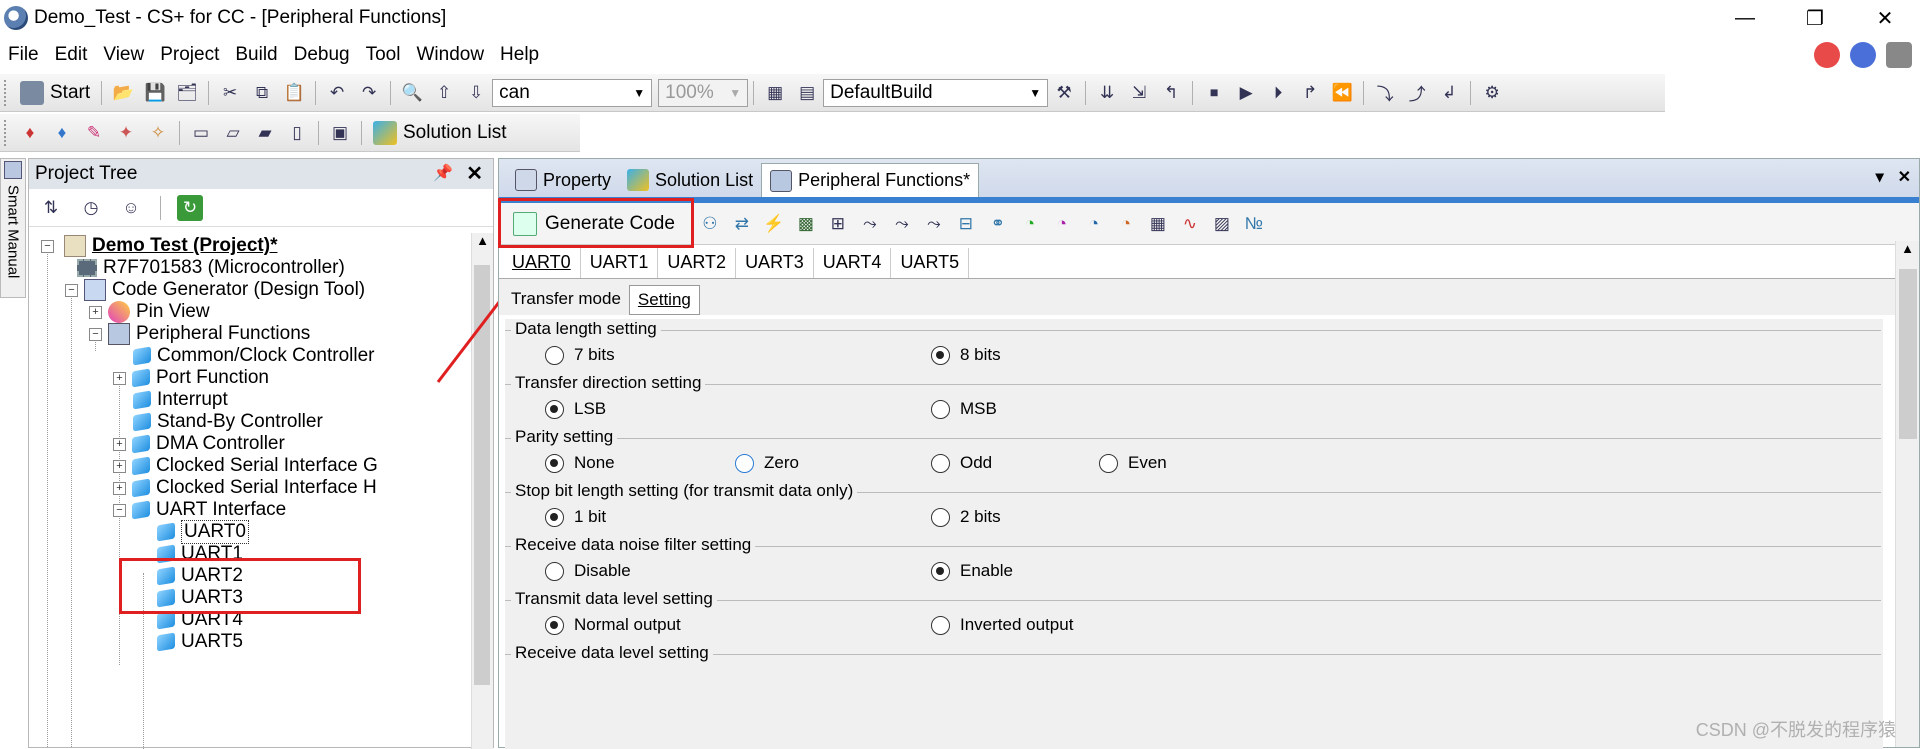 This screenshot has height=749, width=1920. What do you see at coordinates (563, 180) in the screenshot?
I see `tab-property: Property` at bounding box center [563, 180].